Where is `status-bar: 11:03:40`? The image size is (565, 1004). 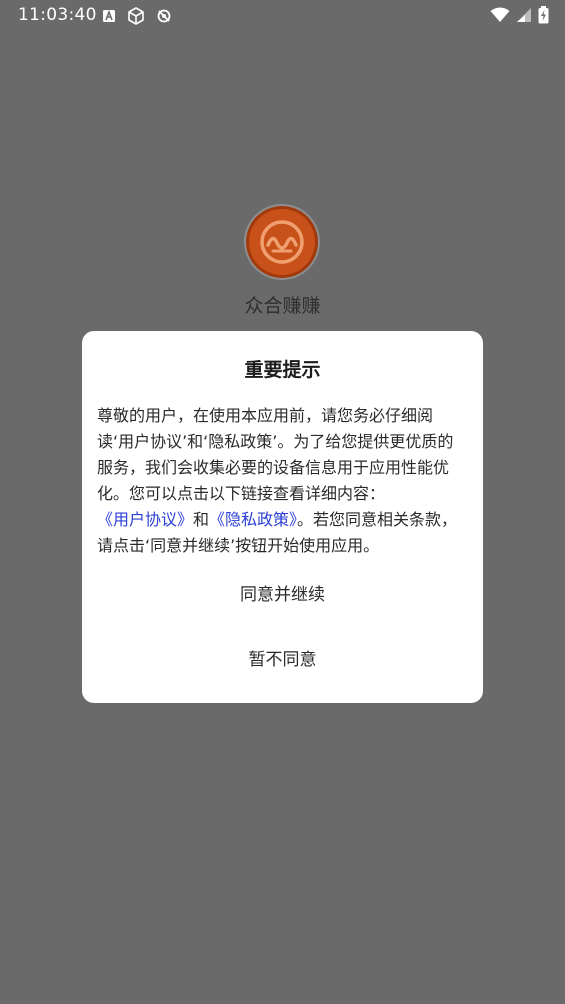 status-bar: 11:03:40 is located at coordinates (282, 16).